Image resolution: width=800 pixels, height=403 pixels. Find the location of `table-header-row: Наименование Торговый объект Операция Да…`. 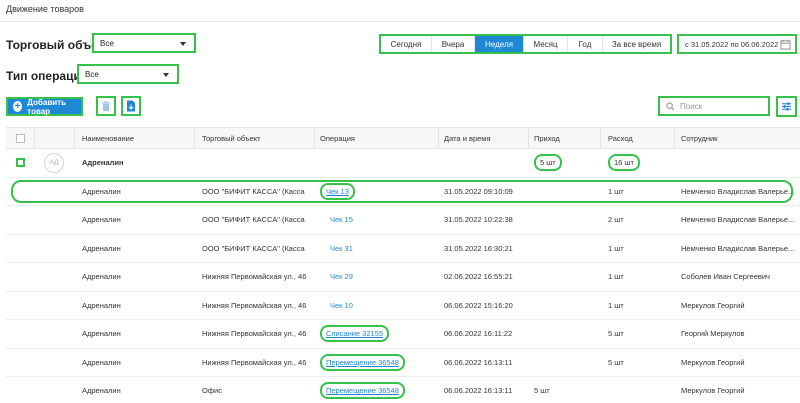

table-header-row: Наименование Торговый объект Операция Да… is located at coordinates (403, 138).